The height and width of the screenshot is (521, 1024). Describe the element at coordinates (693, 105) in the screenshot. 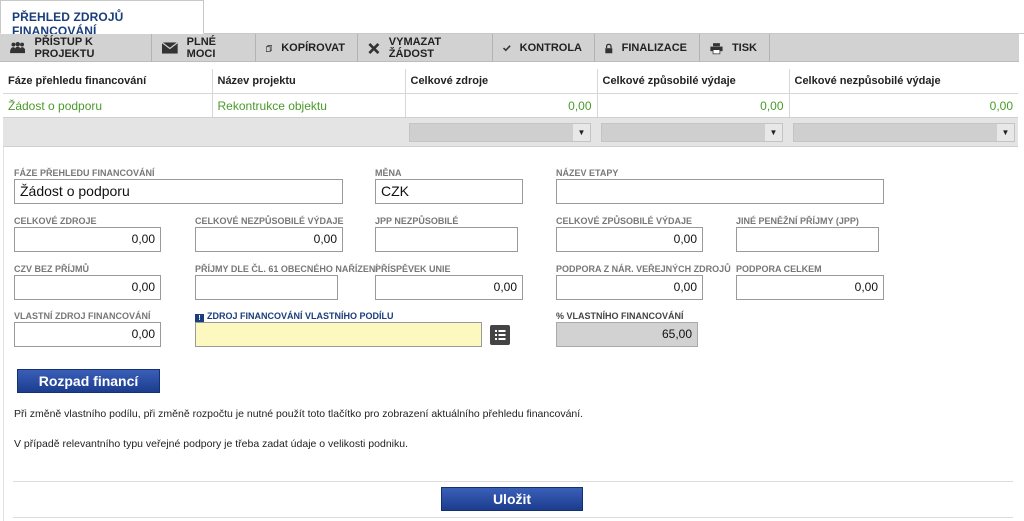

I see `cell-celkove-zpusobile: 0,00` at that location.